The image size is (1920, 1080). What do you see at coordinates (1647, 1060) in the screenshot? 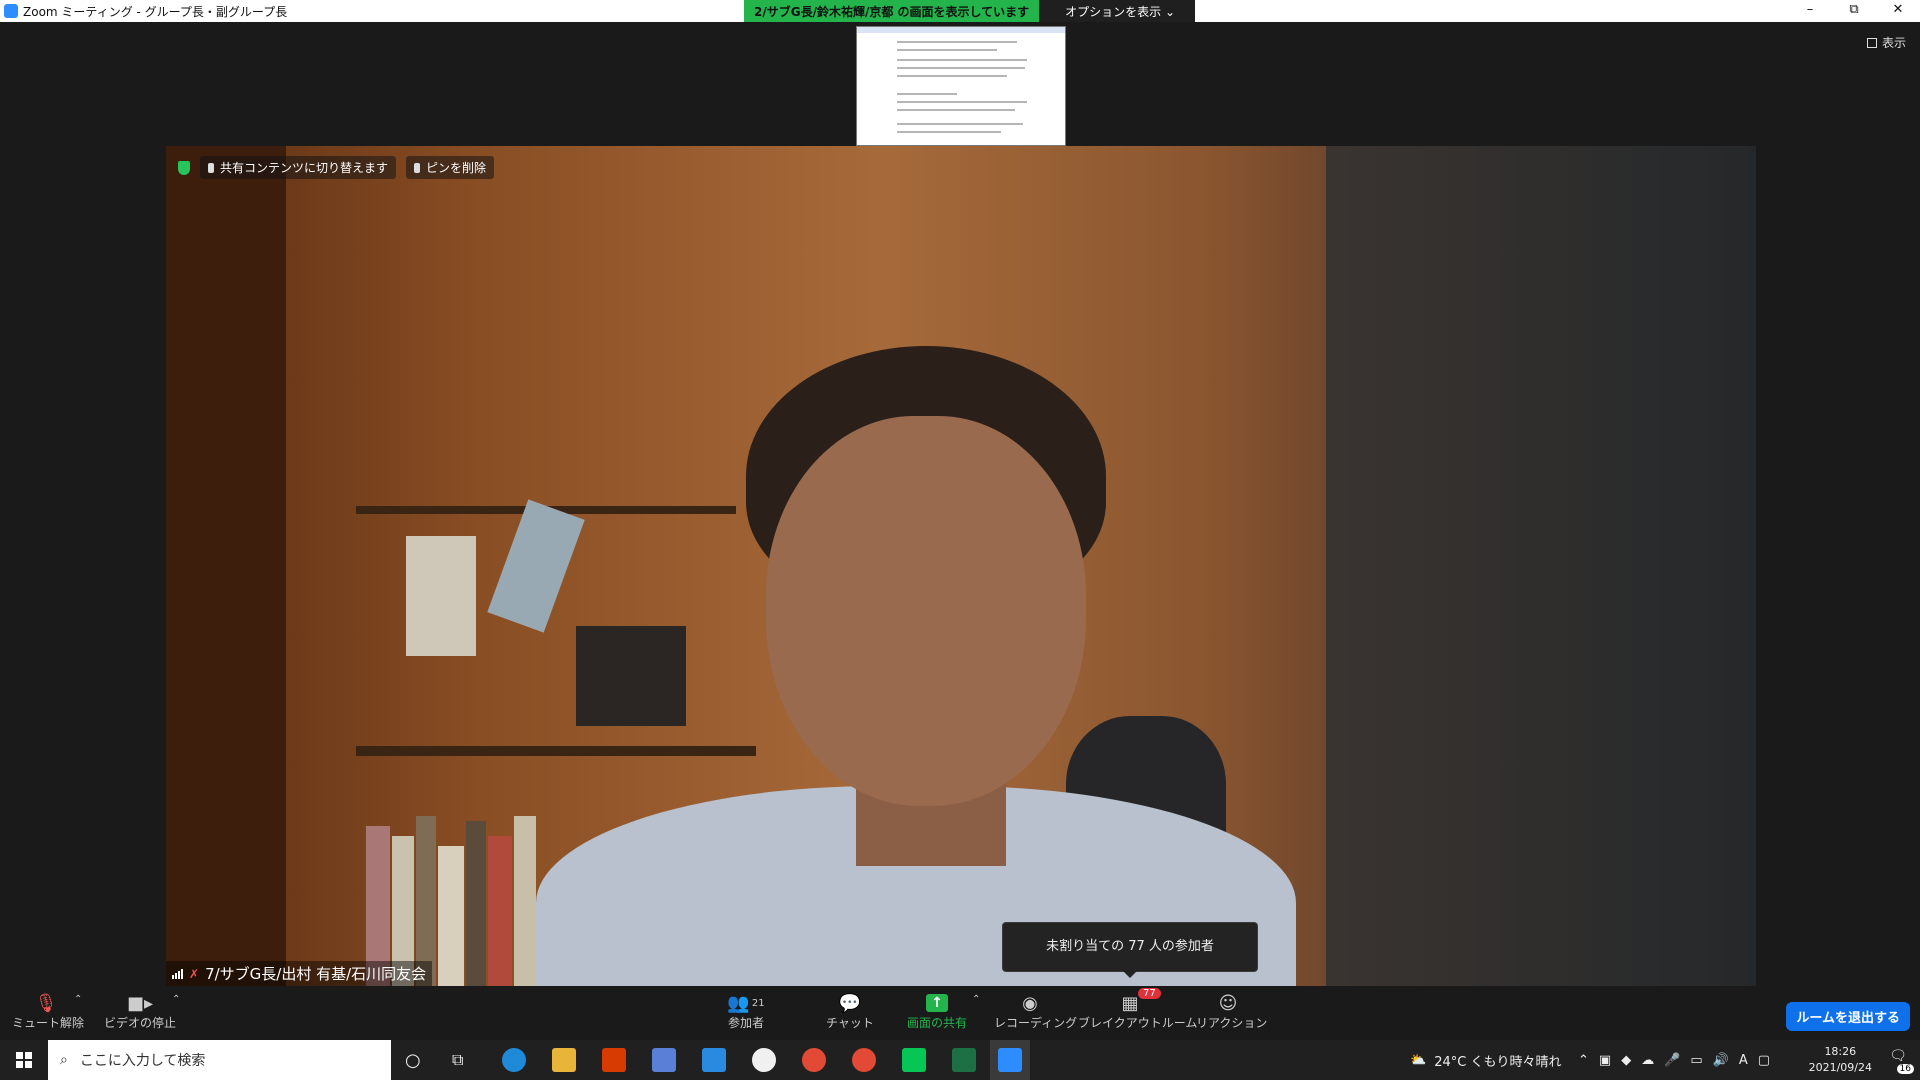
I see `onedrive-icon: ☁` at bounding box center [1647, 1060].